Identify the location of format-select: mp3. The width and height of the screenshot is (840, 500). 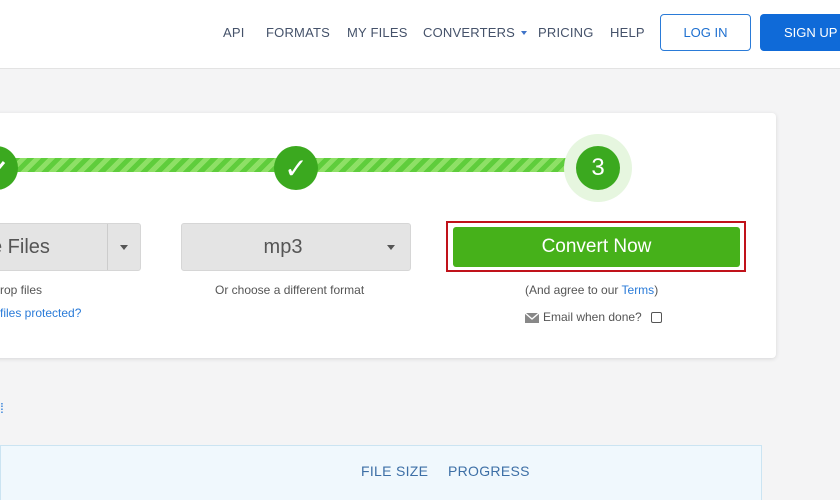
(296, 247).